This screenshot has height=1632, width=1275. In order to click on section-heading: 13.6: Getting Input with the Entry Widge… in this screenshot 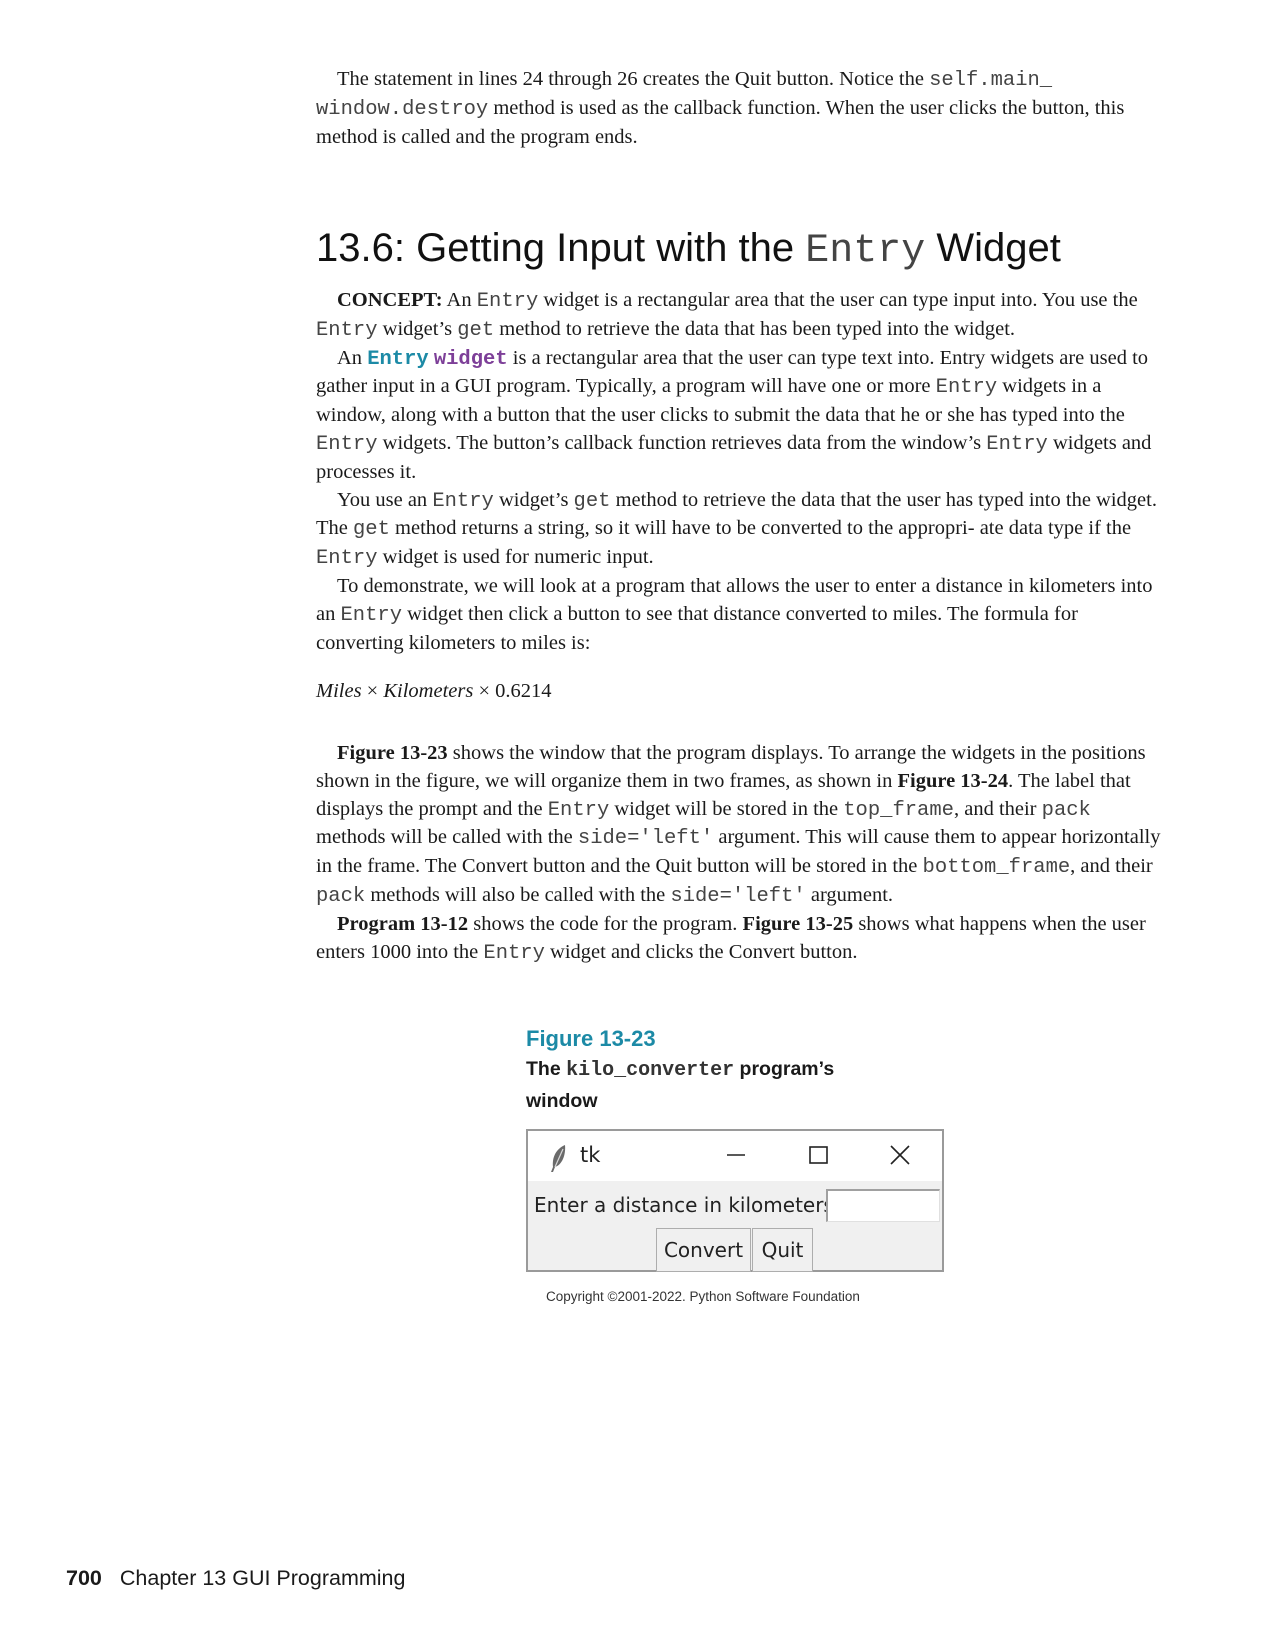, I will do `click(688, 250)`.